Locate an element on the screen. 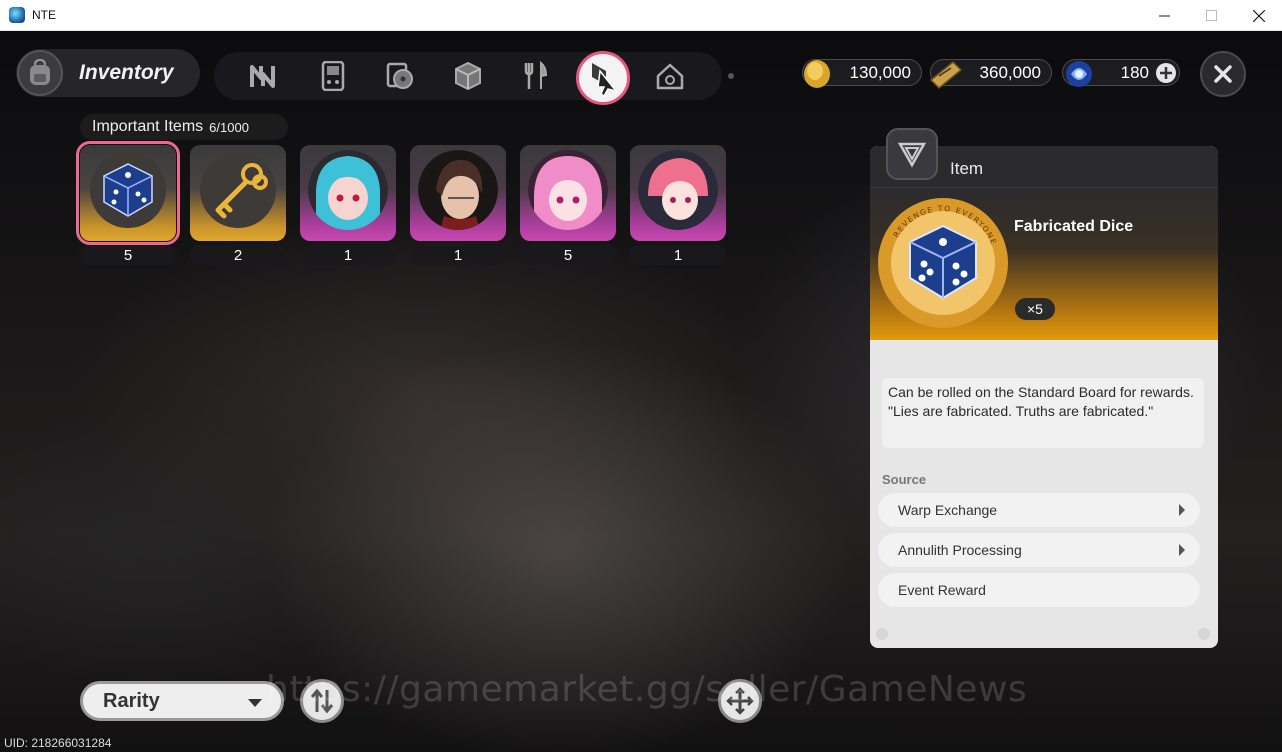 This screenshot has width=1282, height=752. maximize-button is located at coordinates (1211, 15).